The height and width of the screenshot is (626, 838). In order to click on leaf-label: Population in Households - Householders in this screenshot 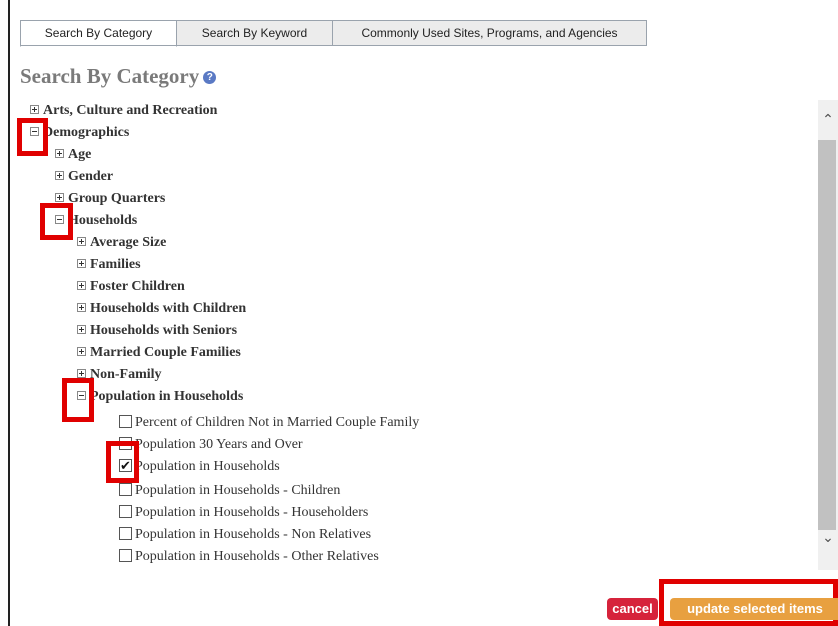, I will do `click(252, 512)`.